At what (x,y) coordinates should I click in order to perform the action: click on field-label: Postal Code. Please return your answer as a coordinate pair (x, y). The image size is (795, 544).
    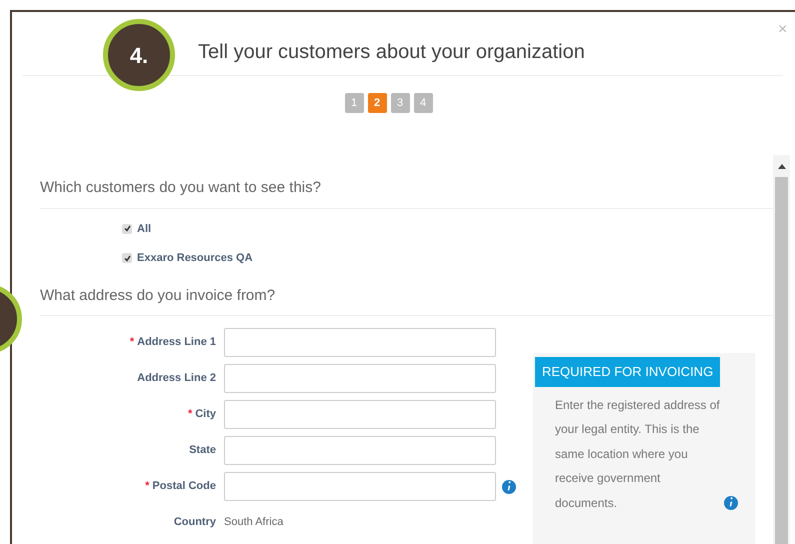
    Looking at the image, I should click on (184, 486).